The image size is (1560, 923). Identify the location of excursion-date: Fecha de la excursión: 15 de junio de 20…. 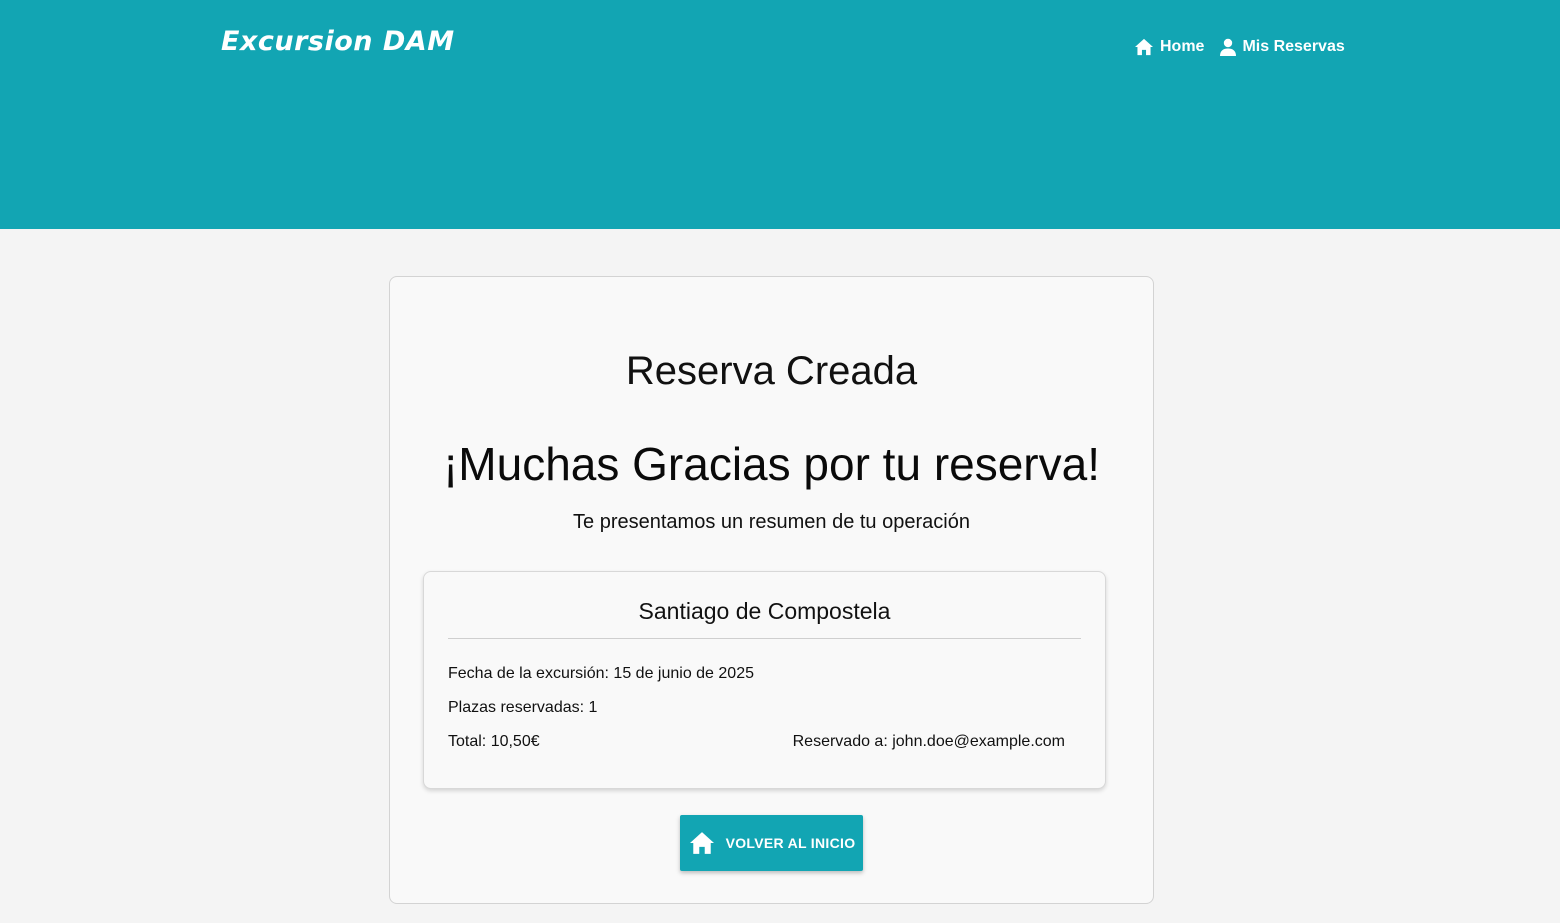
(601, 673).